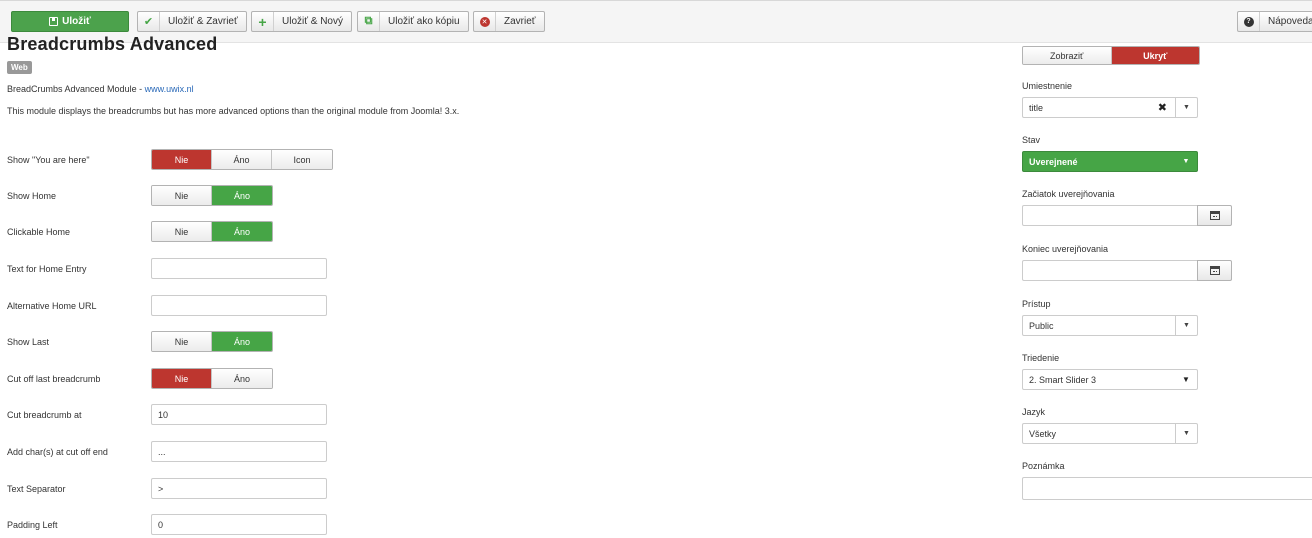  Describe the element at coordinates (57, 452) in the screenshot. I see `add-chars-label: Add char(s) at cut off end` at that location.